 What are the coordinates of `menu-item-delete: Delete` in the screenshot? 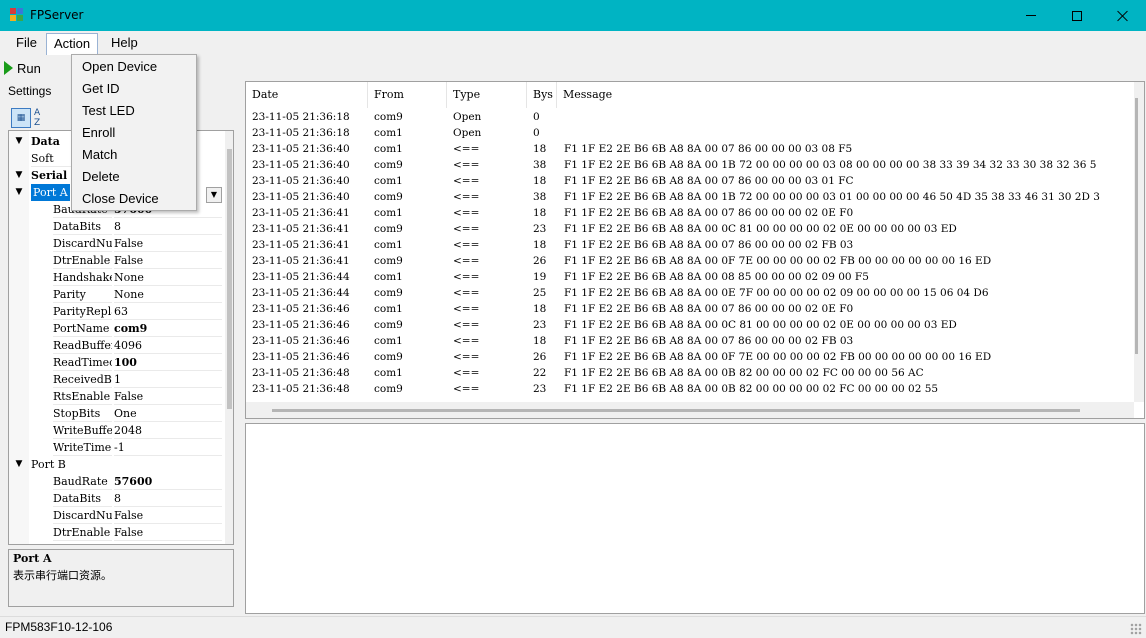 It's located at (134, 177).